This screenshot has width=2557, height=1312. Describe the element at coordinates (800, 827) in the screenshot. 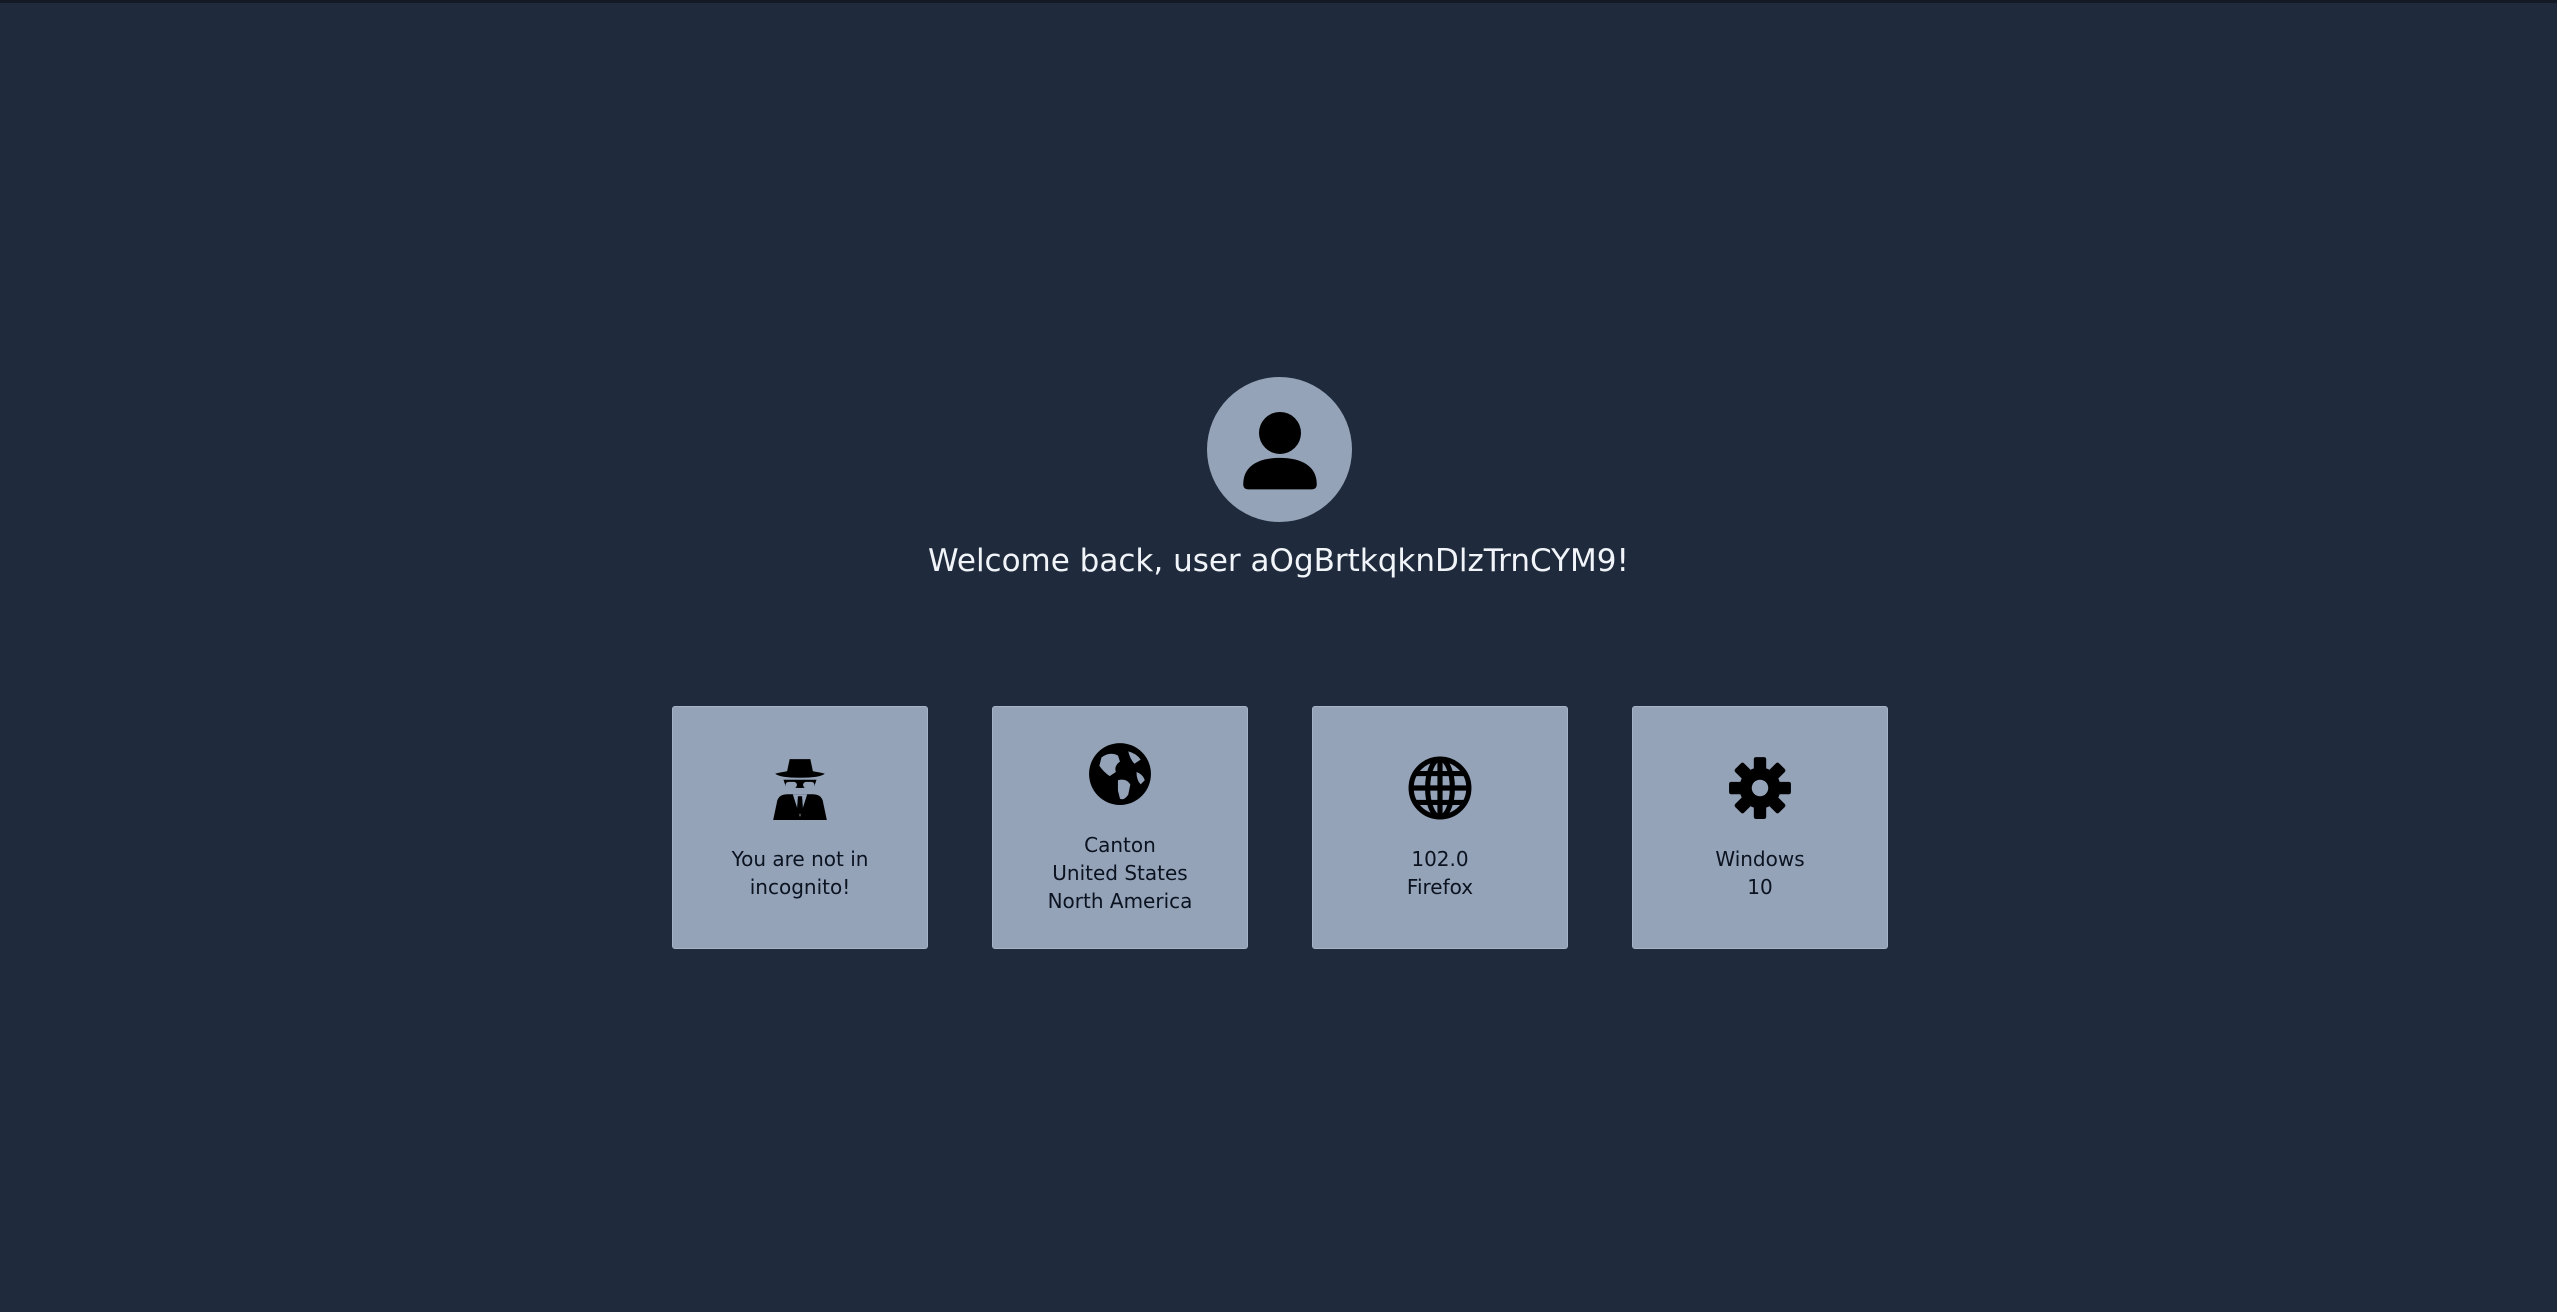

I see `incognito-status-card: You are not in incognito!` at that location.